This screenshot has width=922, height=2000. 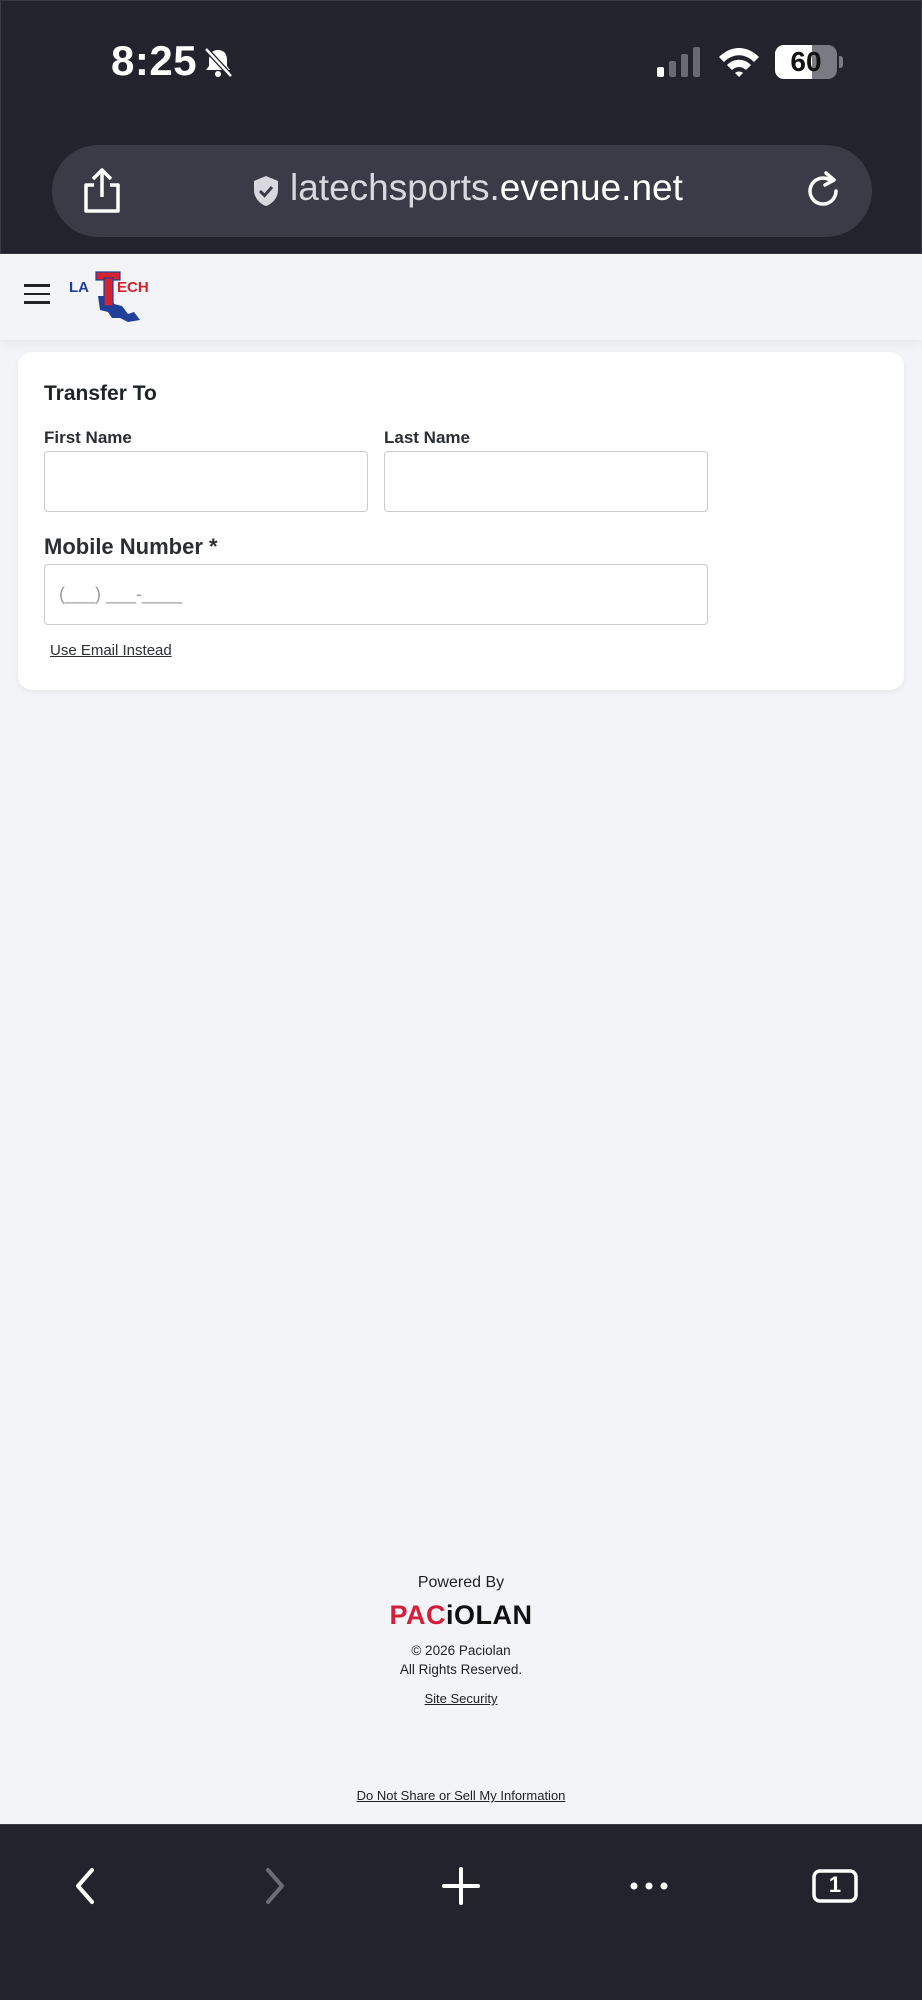 I want to click on forward-icon, so click(x=273, y=1886).